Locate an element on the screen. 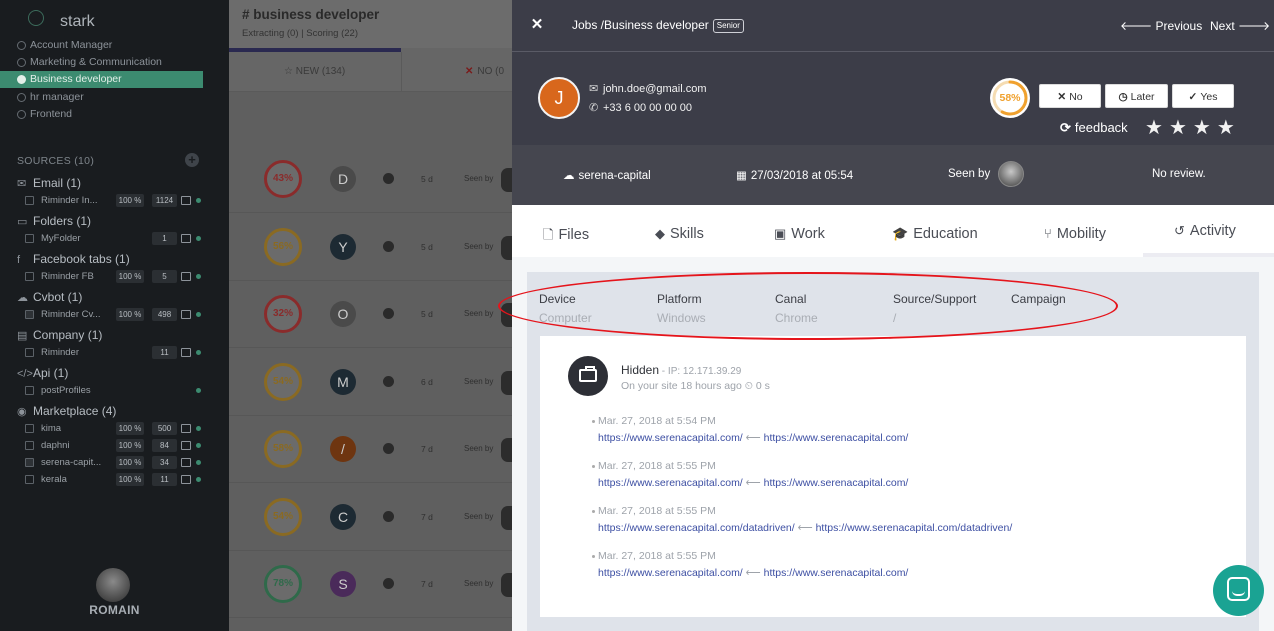 The image size is (1274, 631). source-group-icon: ☁ is located at coordinates (22, 298).